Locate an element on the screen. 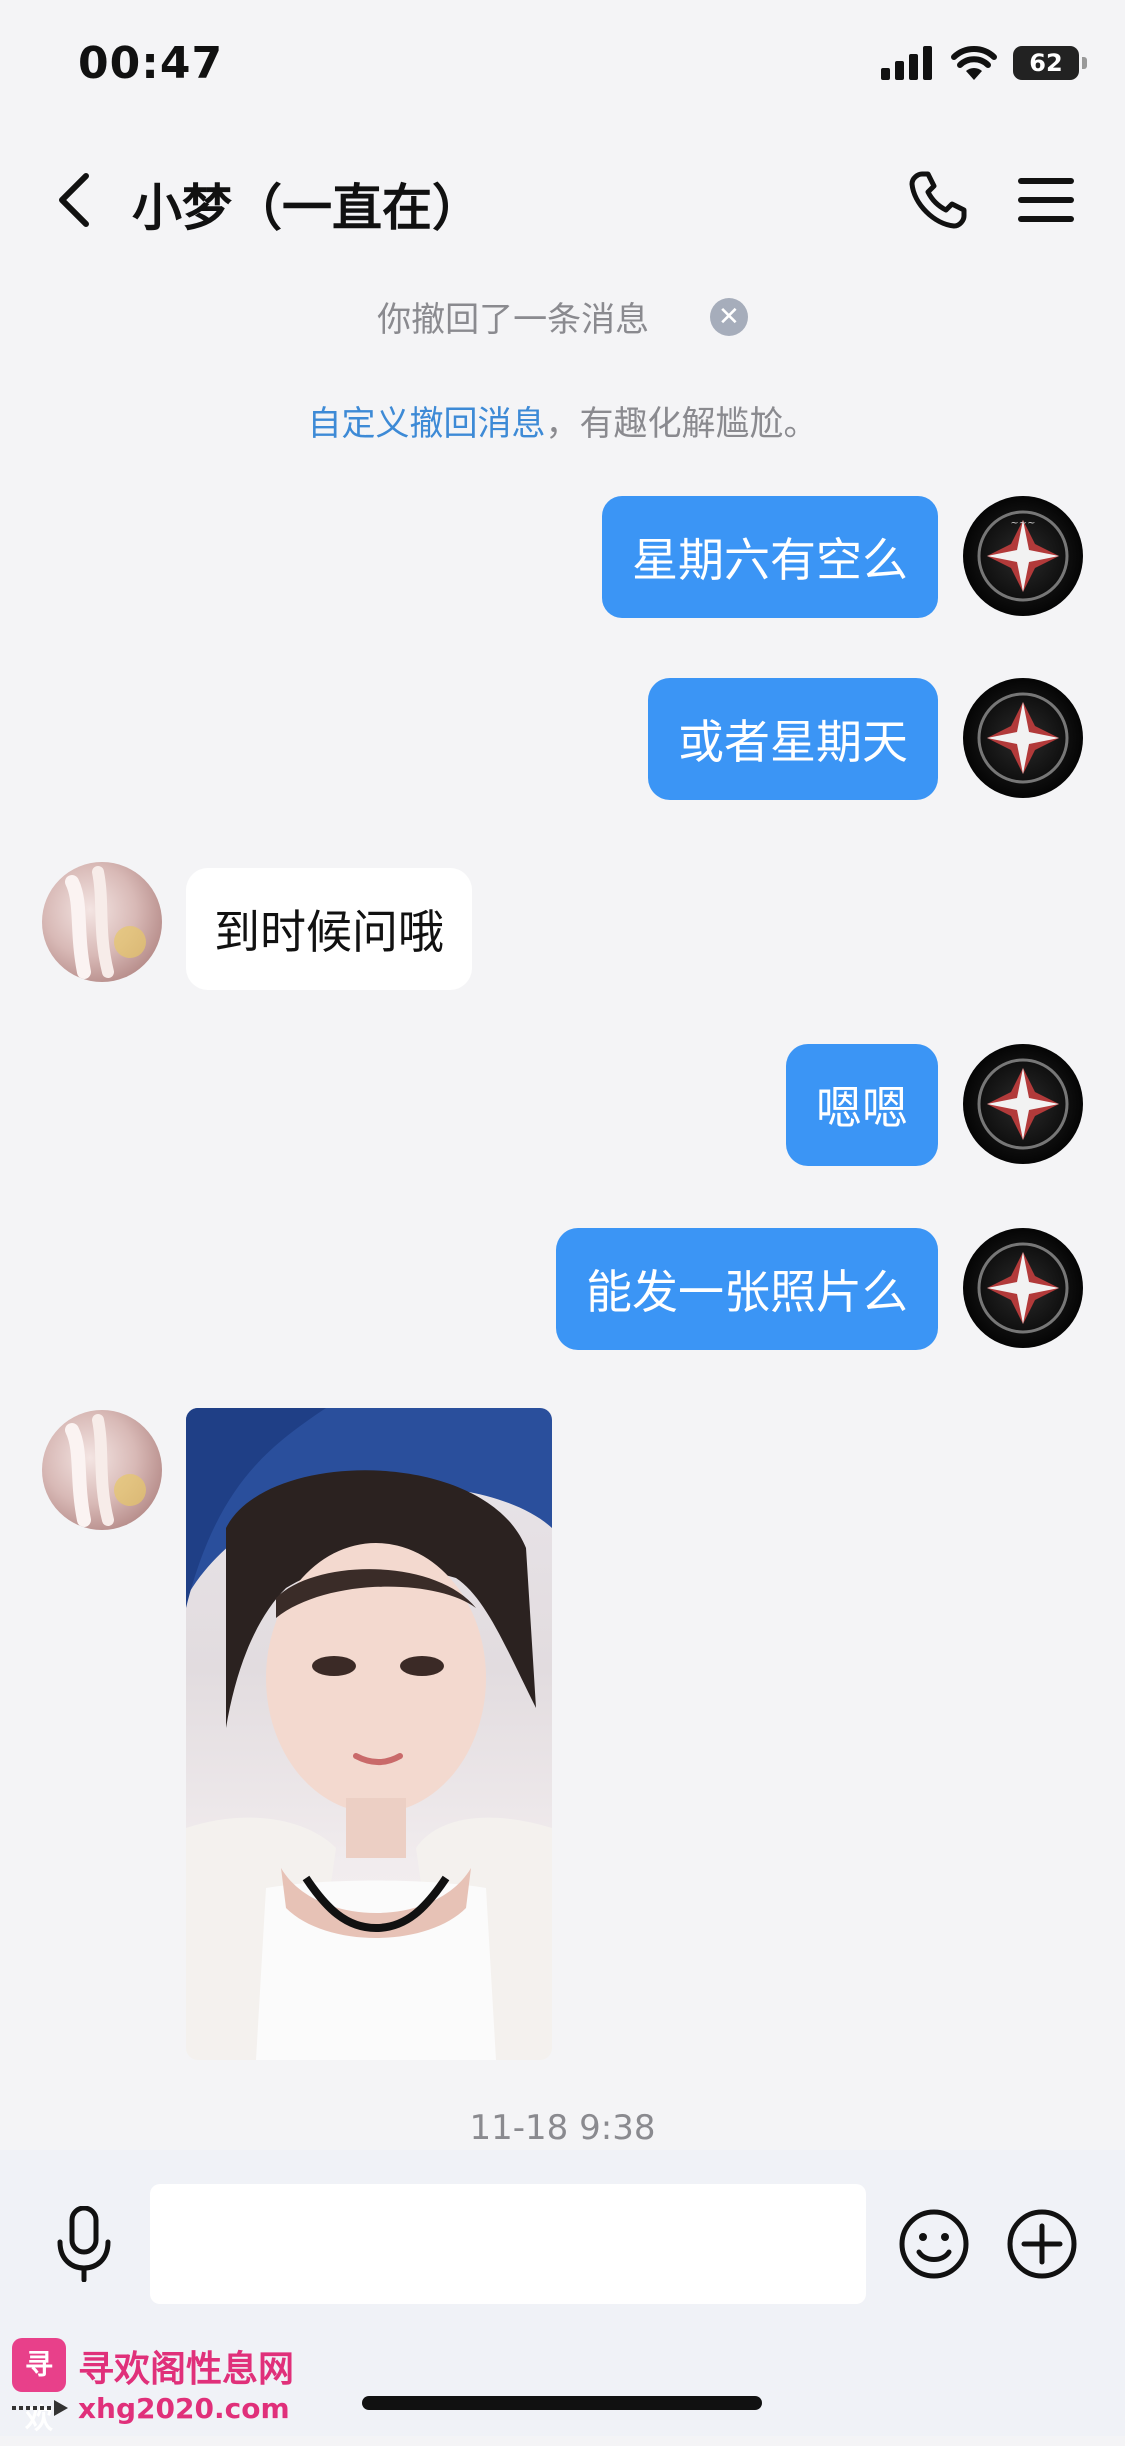 This screenshot has height=2446, width=1125. photo-image is located at coordinates (369, 1734).